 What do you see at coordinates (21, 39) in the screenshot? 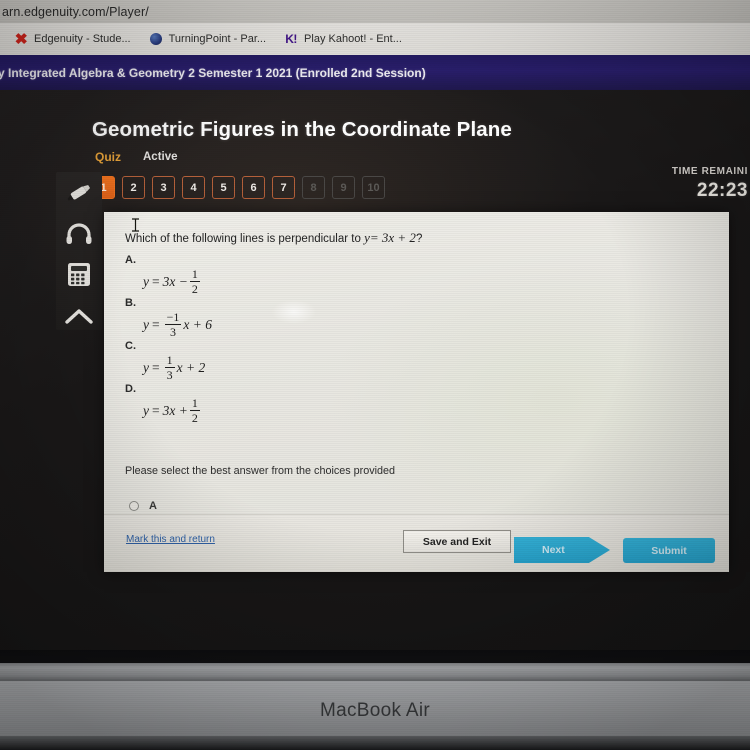
I see `edgenuity-x-icon: ✖` at bounding box center [21, 39].